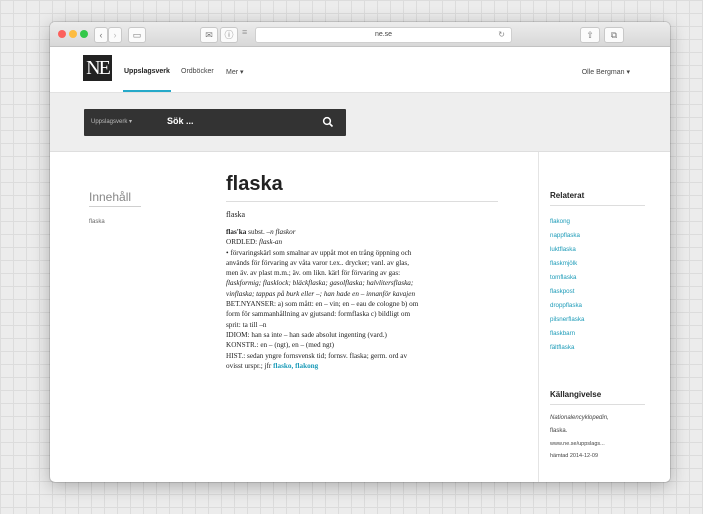 The width and height of the screenshot is (703, 514). Describe the element at coordinates (567, 334) in the screenshot. I see `related-item: flaskbarn` at that location.